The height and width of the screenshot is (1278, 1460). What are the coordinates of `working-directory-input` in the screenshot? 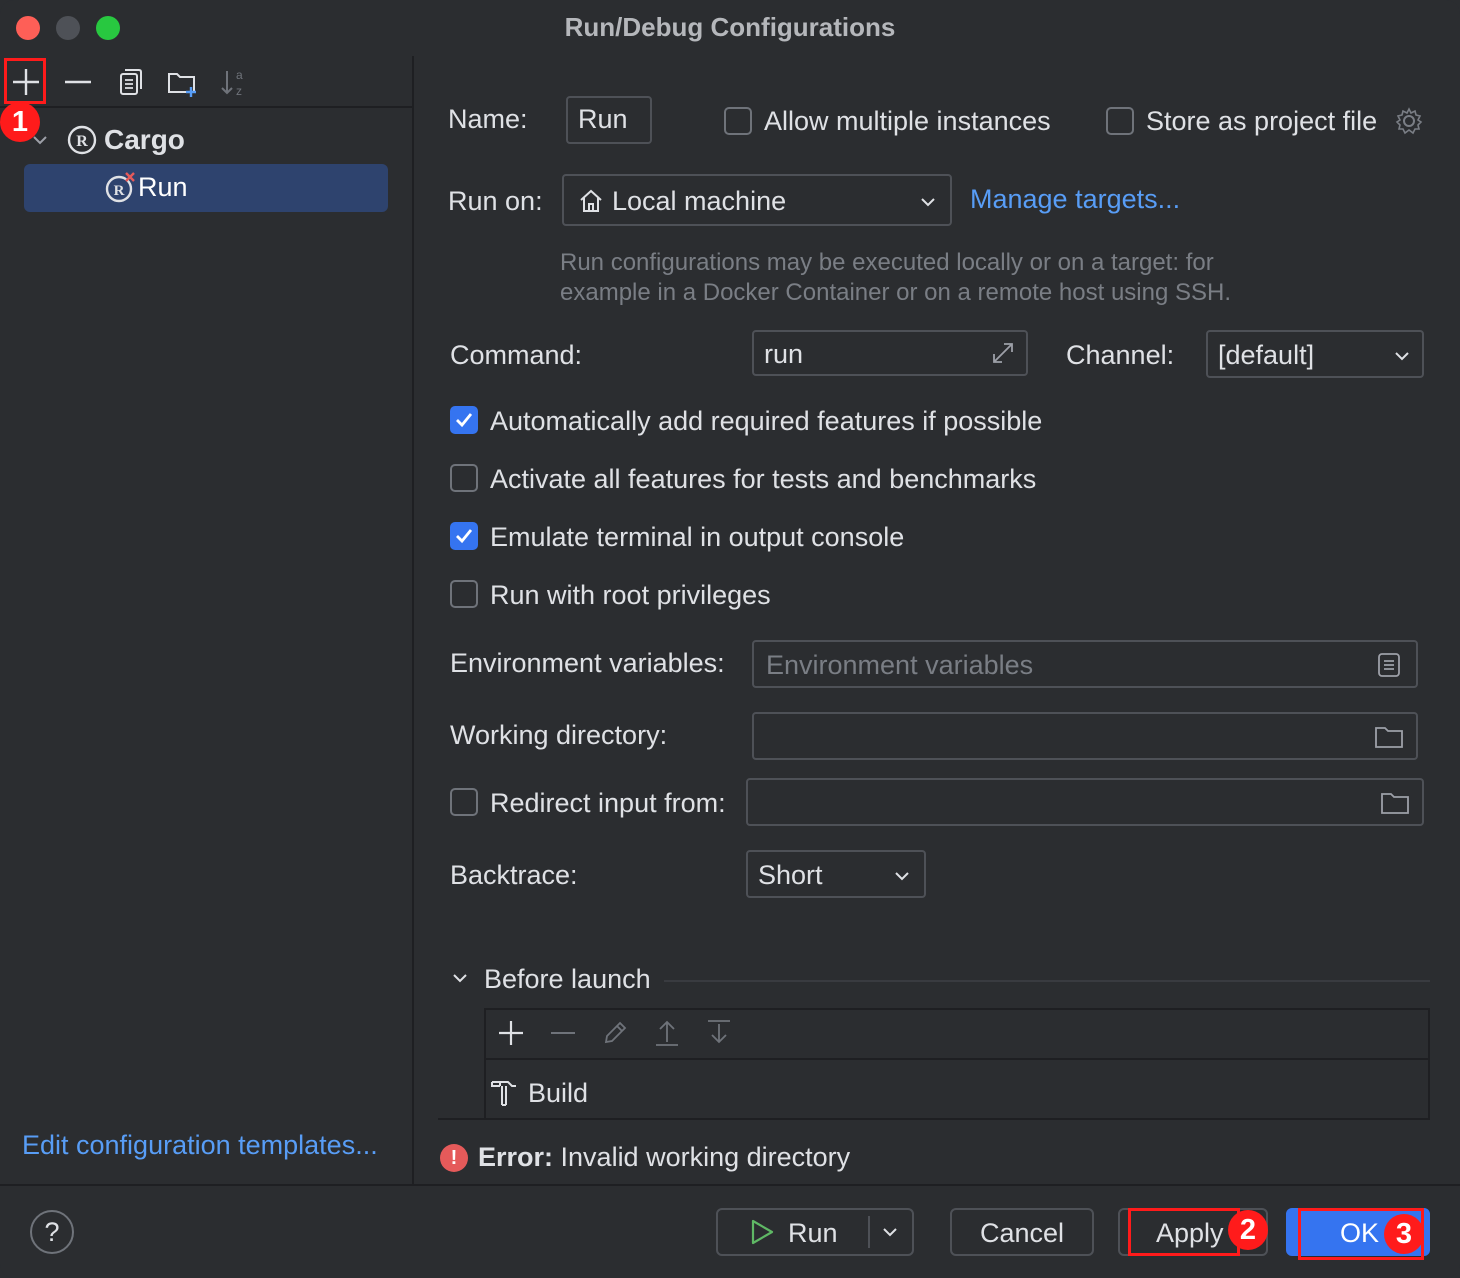 It's located at (1085, 736).